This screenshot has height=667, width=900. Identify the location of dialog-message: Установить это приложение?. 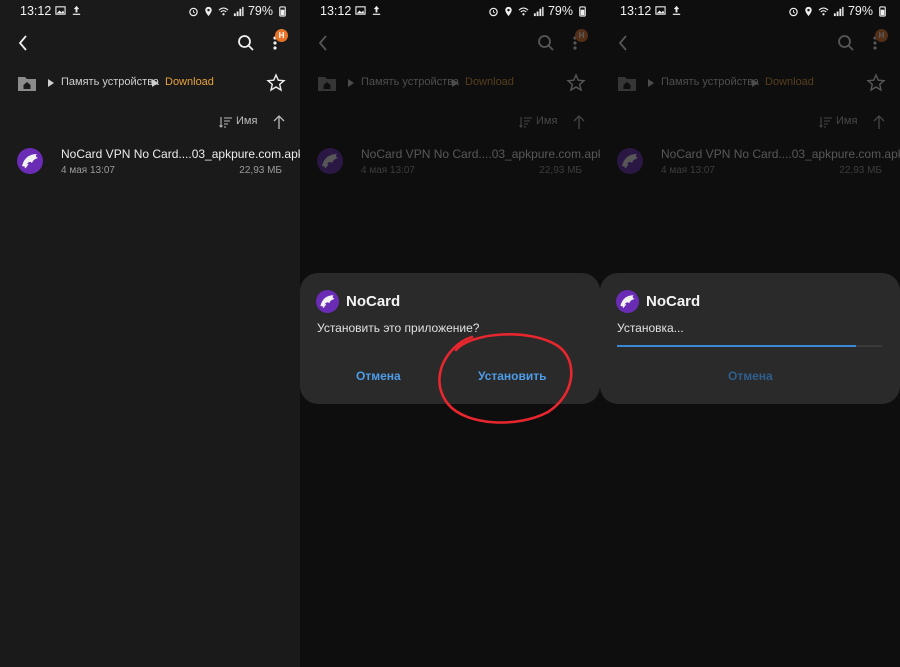
(398, 328).